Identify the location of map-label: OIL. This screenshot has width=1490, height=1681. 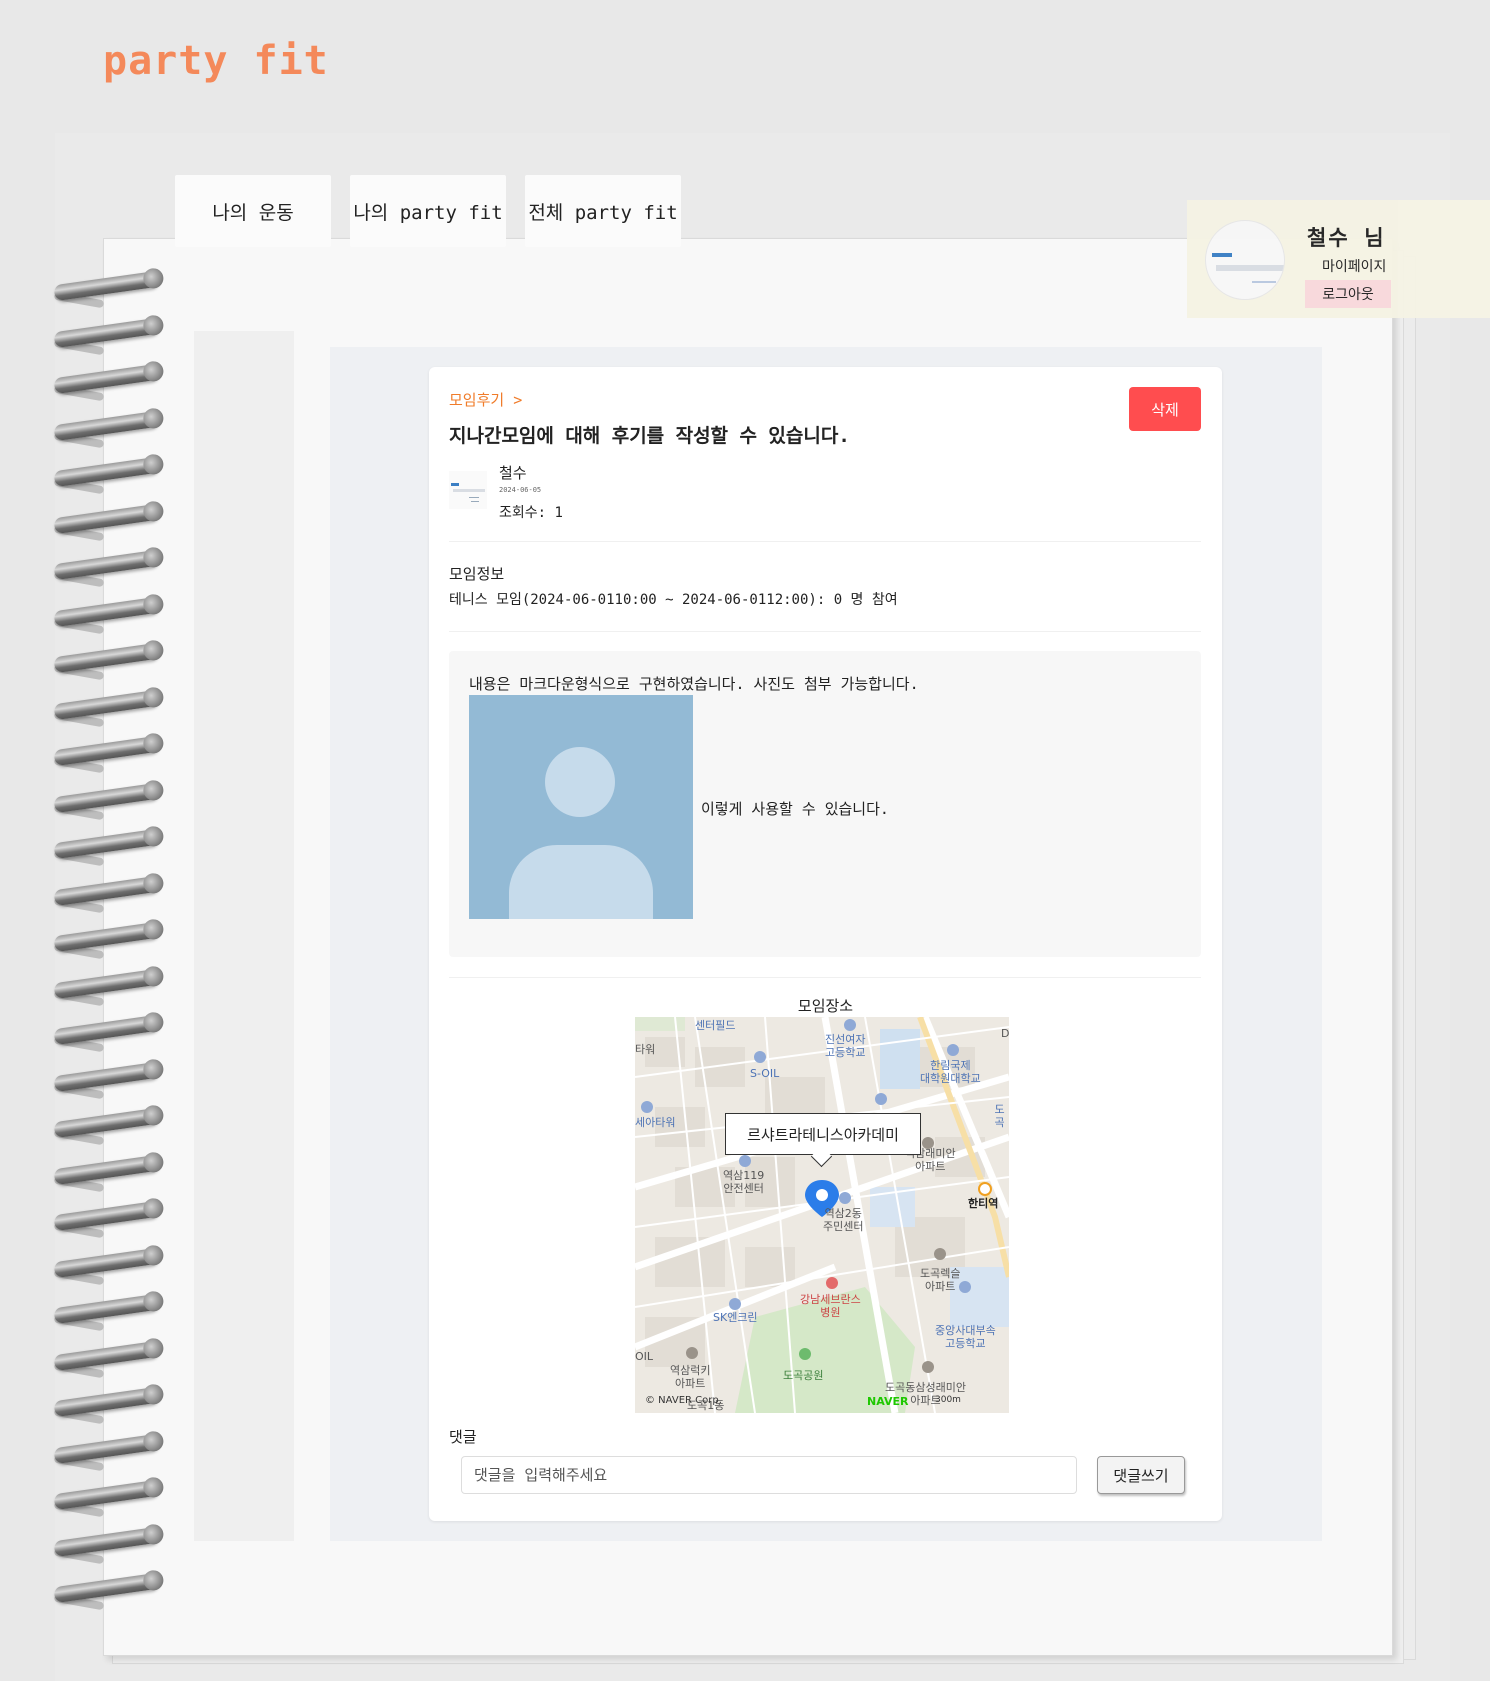
(644, 1356).